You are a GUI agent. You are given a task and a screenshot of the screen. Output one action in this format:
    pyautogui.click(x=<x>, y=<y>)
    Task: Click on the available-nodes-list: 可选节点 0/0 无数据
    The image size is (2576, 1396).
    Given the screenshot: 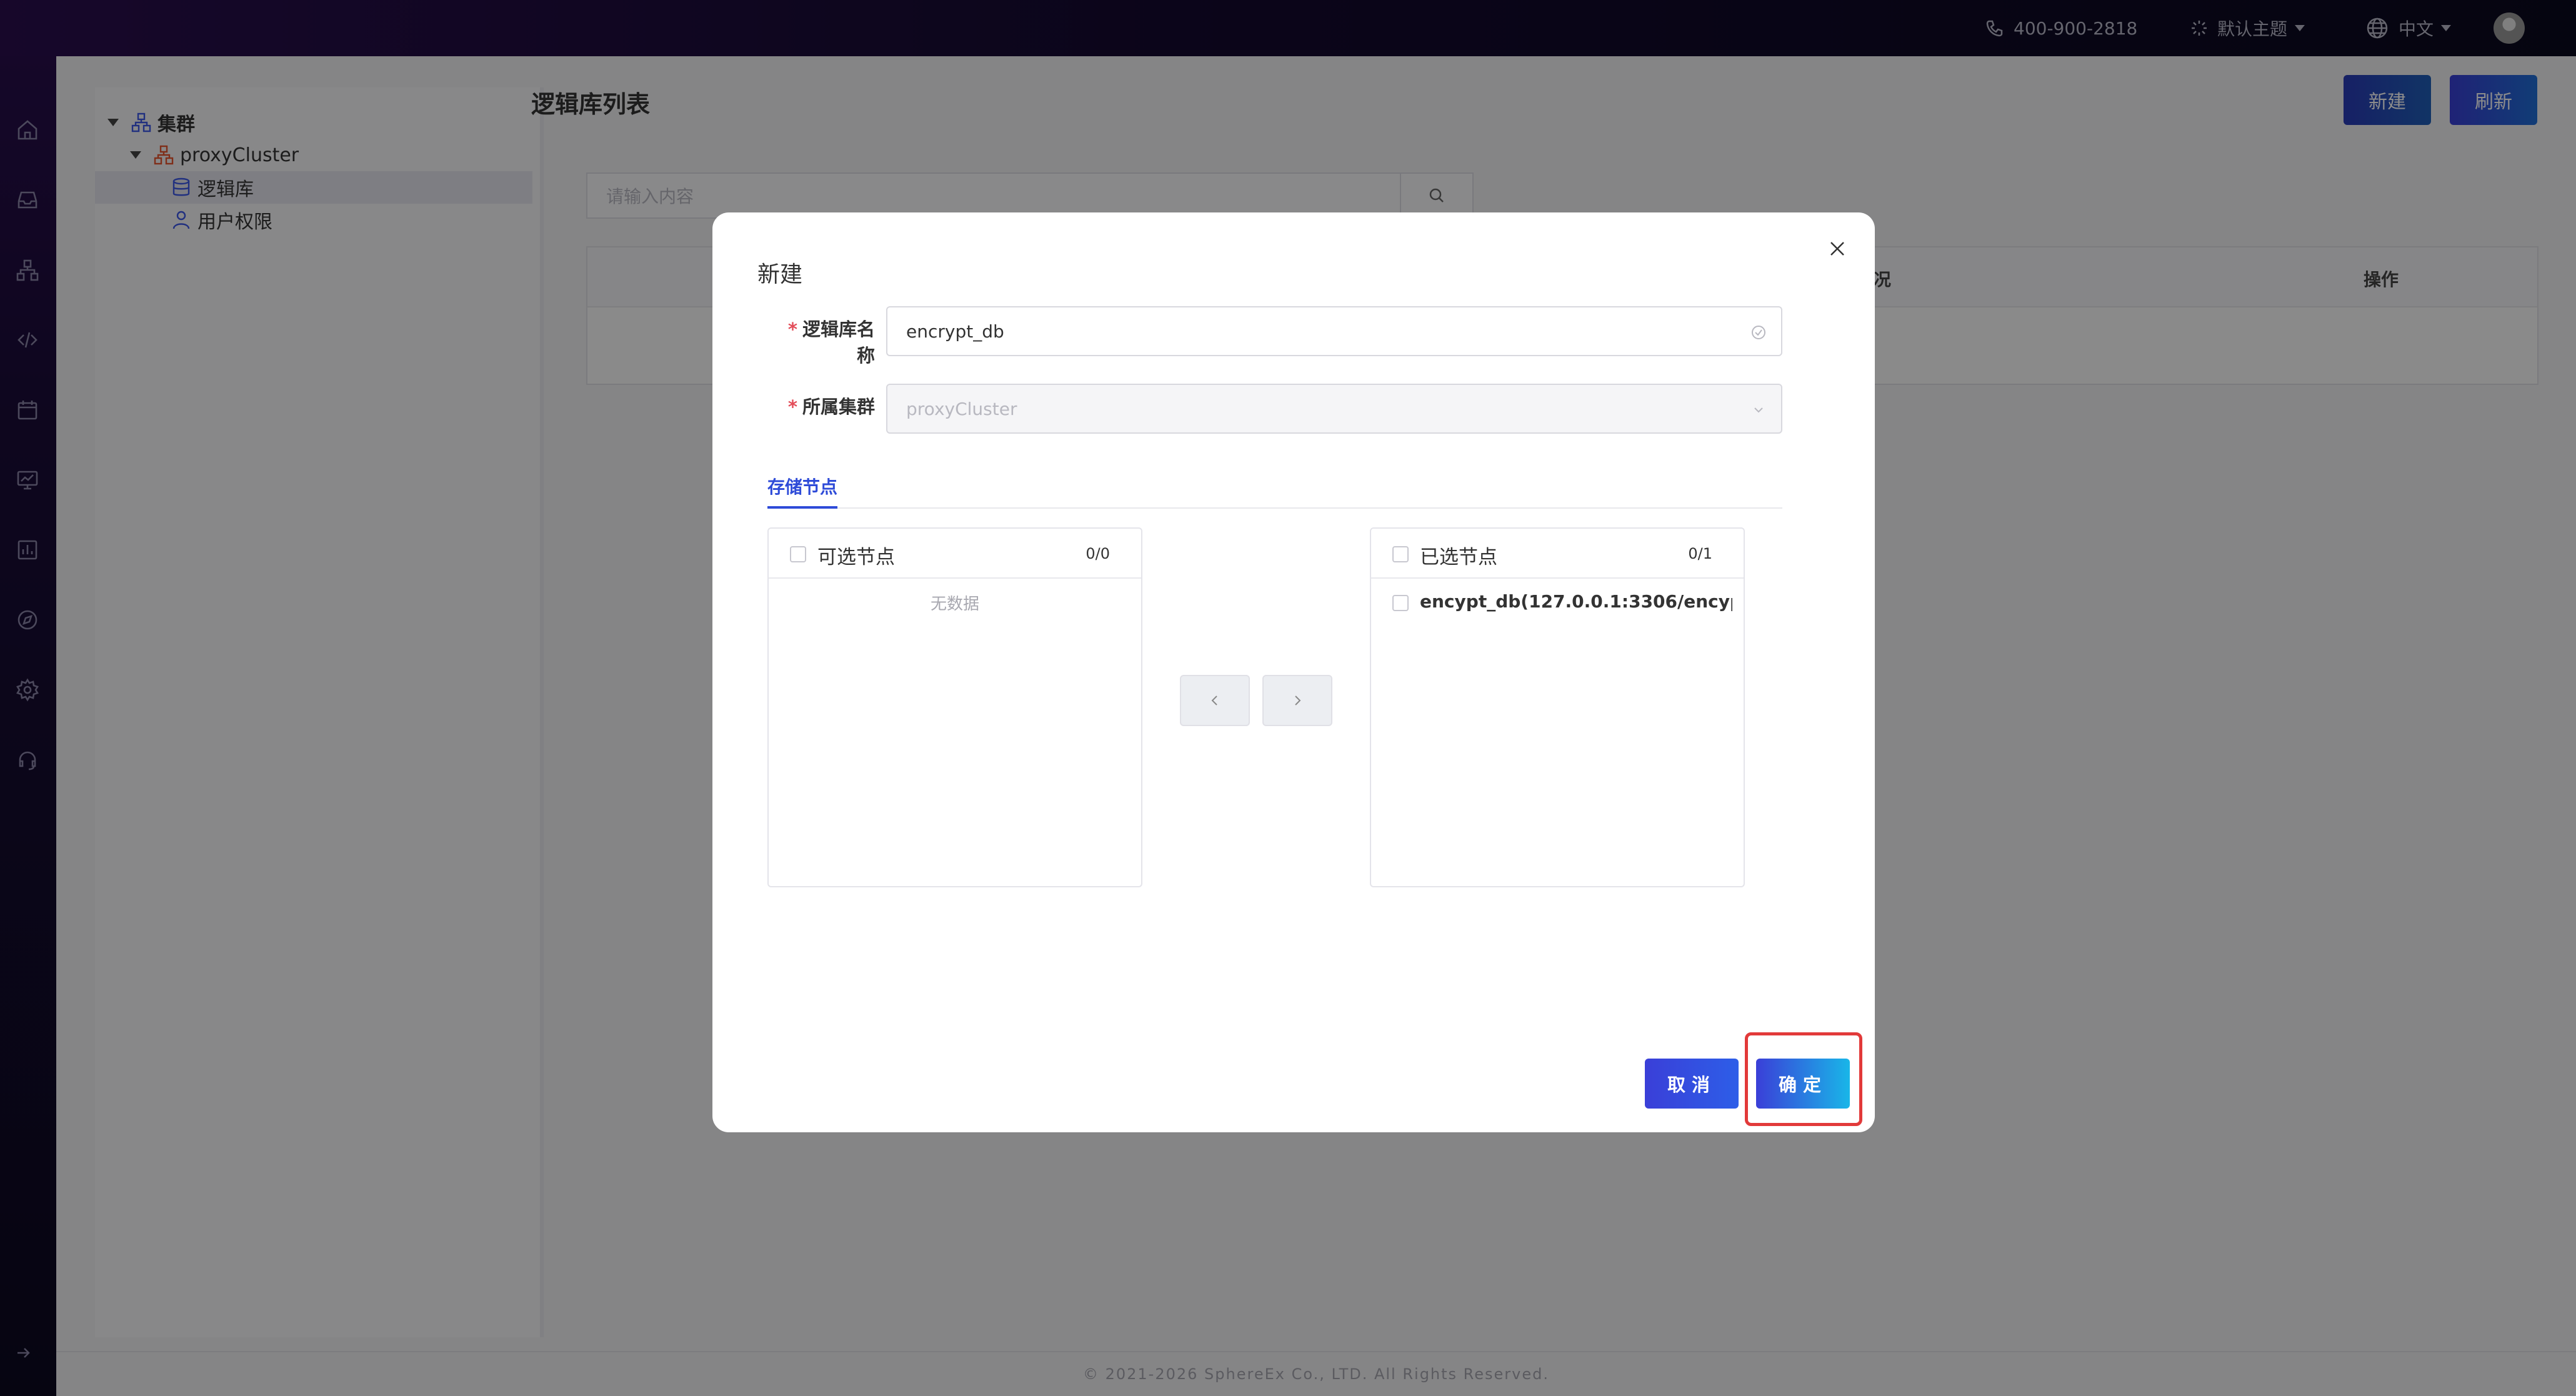 What is the action you would take?
    pyautogui.click(x=954, y=707)
    